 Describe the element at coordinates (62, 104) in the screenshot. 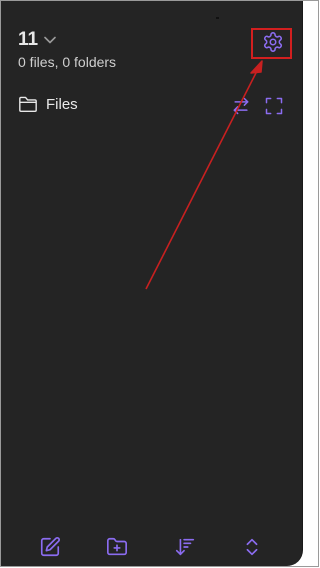

I see `files-label: Files` at that location.